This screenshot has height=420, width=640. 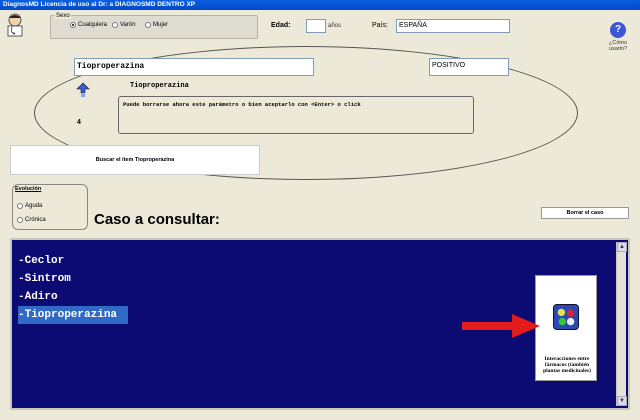 I want to click on pais-label: País:, so click(x=380, y=25).